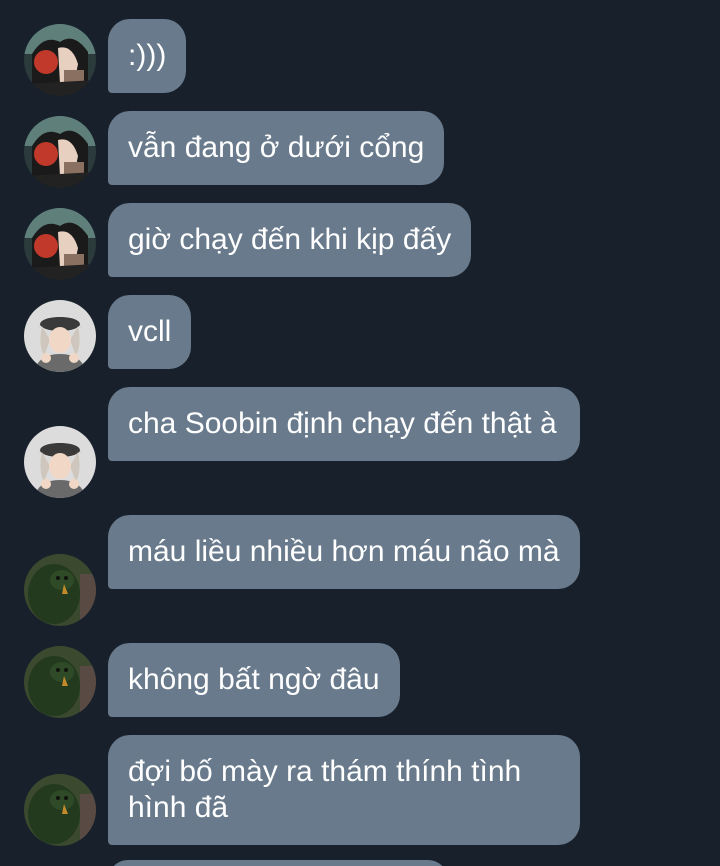 This screenshot has width=720, height=866. I want to click on message-bubble: máu liều nhiều hơn máu não mà, so click(344, 552).